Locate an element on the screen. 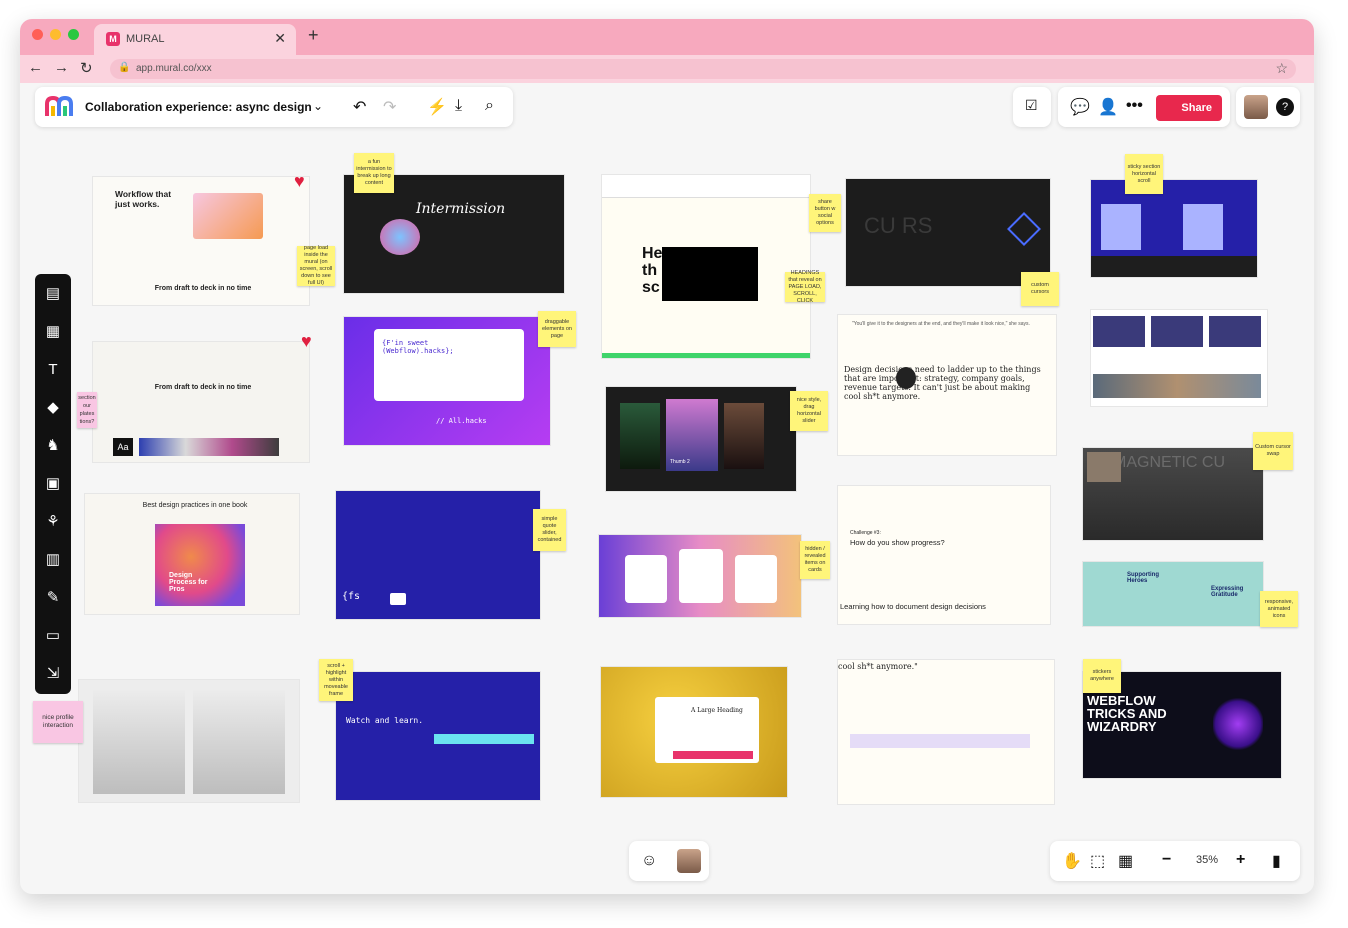 The width and height of the screenshot is (1348, 928). board-title: Collaboration experience: async design is located at coordinates (198, 107).